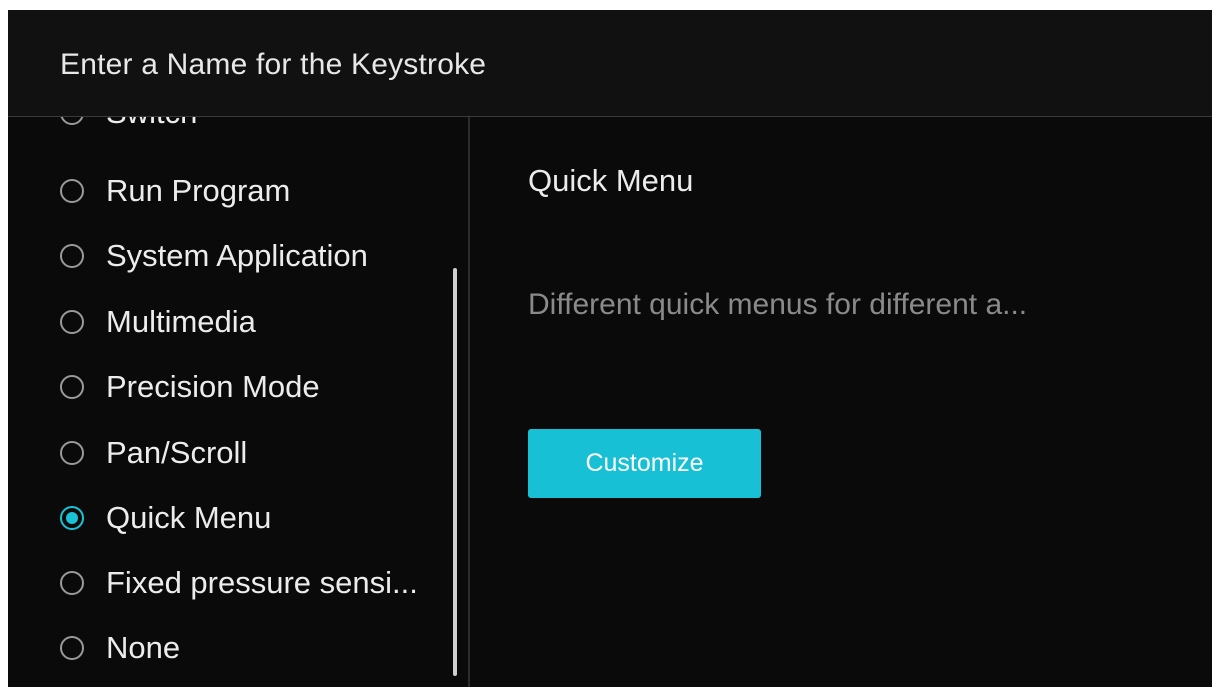 This screenshot has height=687, width=1212. I want to click on option-switch: Switch, so click(128, 125).